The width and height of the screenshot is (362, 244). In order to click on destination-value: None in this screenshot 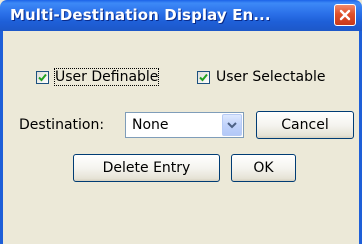, I will do `click(150, 125)`.